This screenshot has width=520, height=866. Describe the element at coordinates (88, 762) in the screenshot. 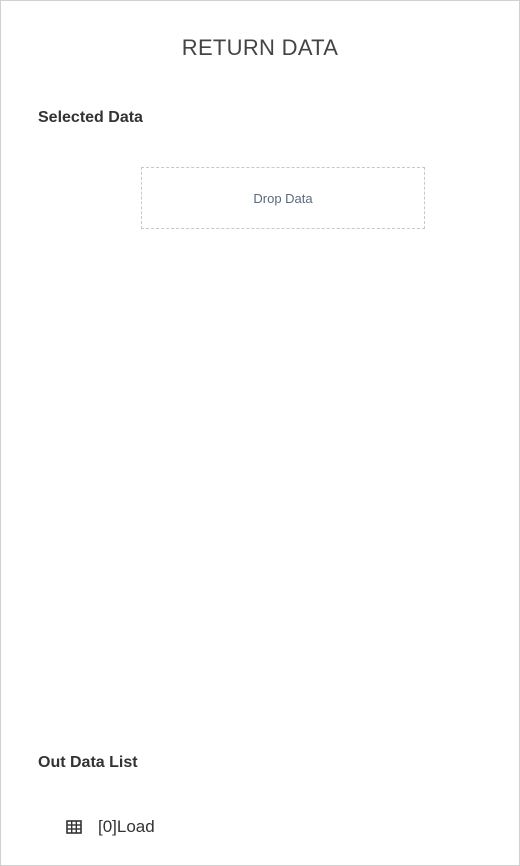

I see `out-data-list-label: Out Data List` at that location.